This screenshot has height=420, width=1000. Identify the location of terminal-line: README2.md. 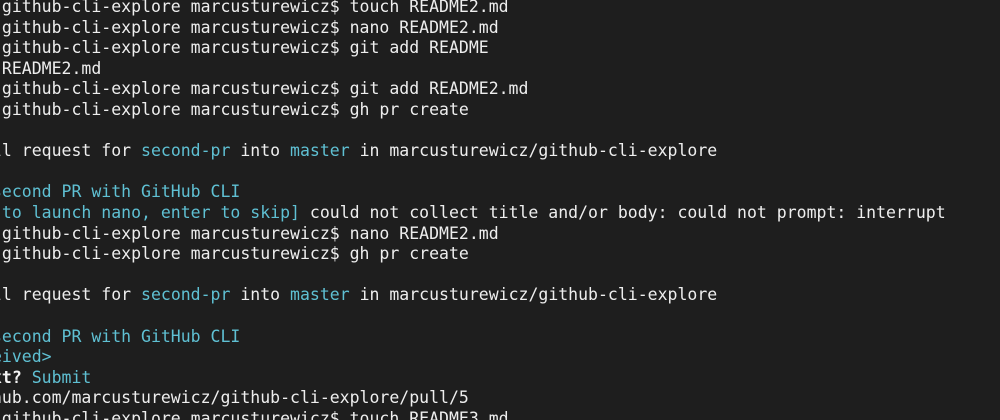
(473, 69).